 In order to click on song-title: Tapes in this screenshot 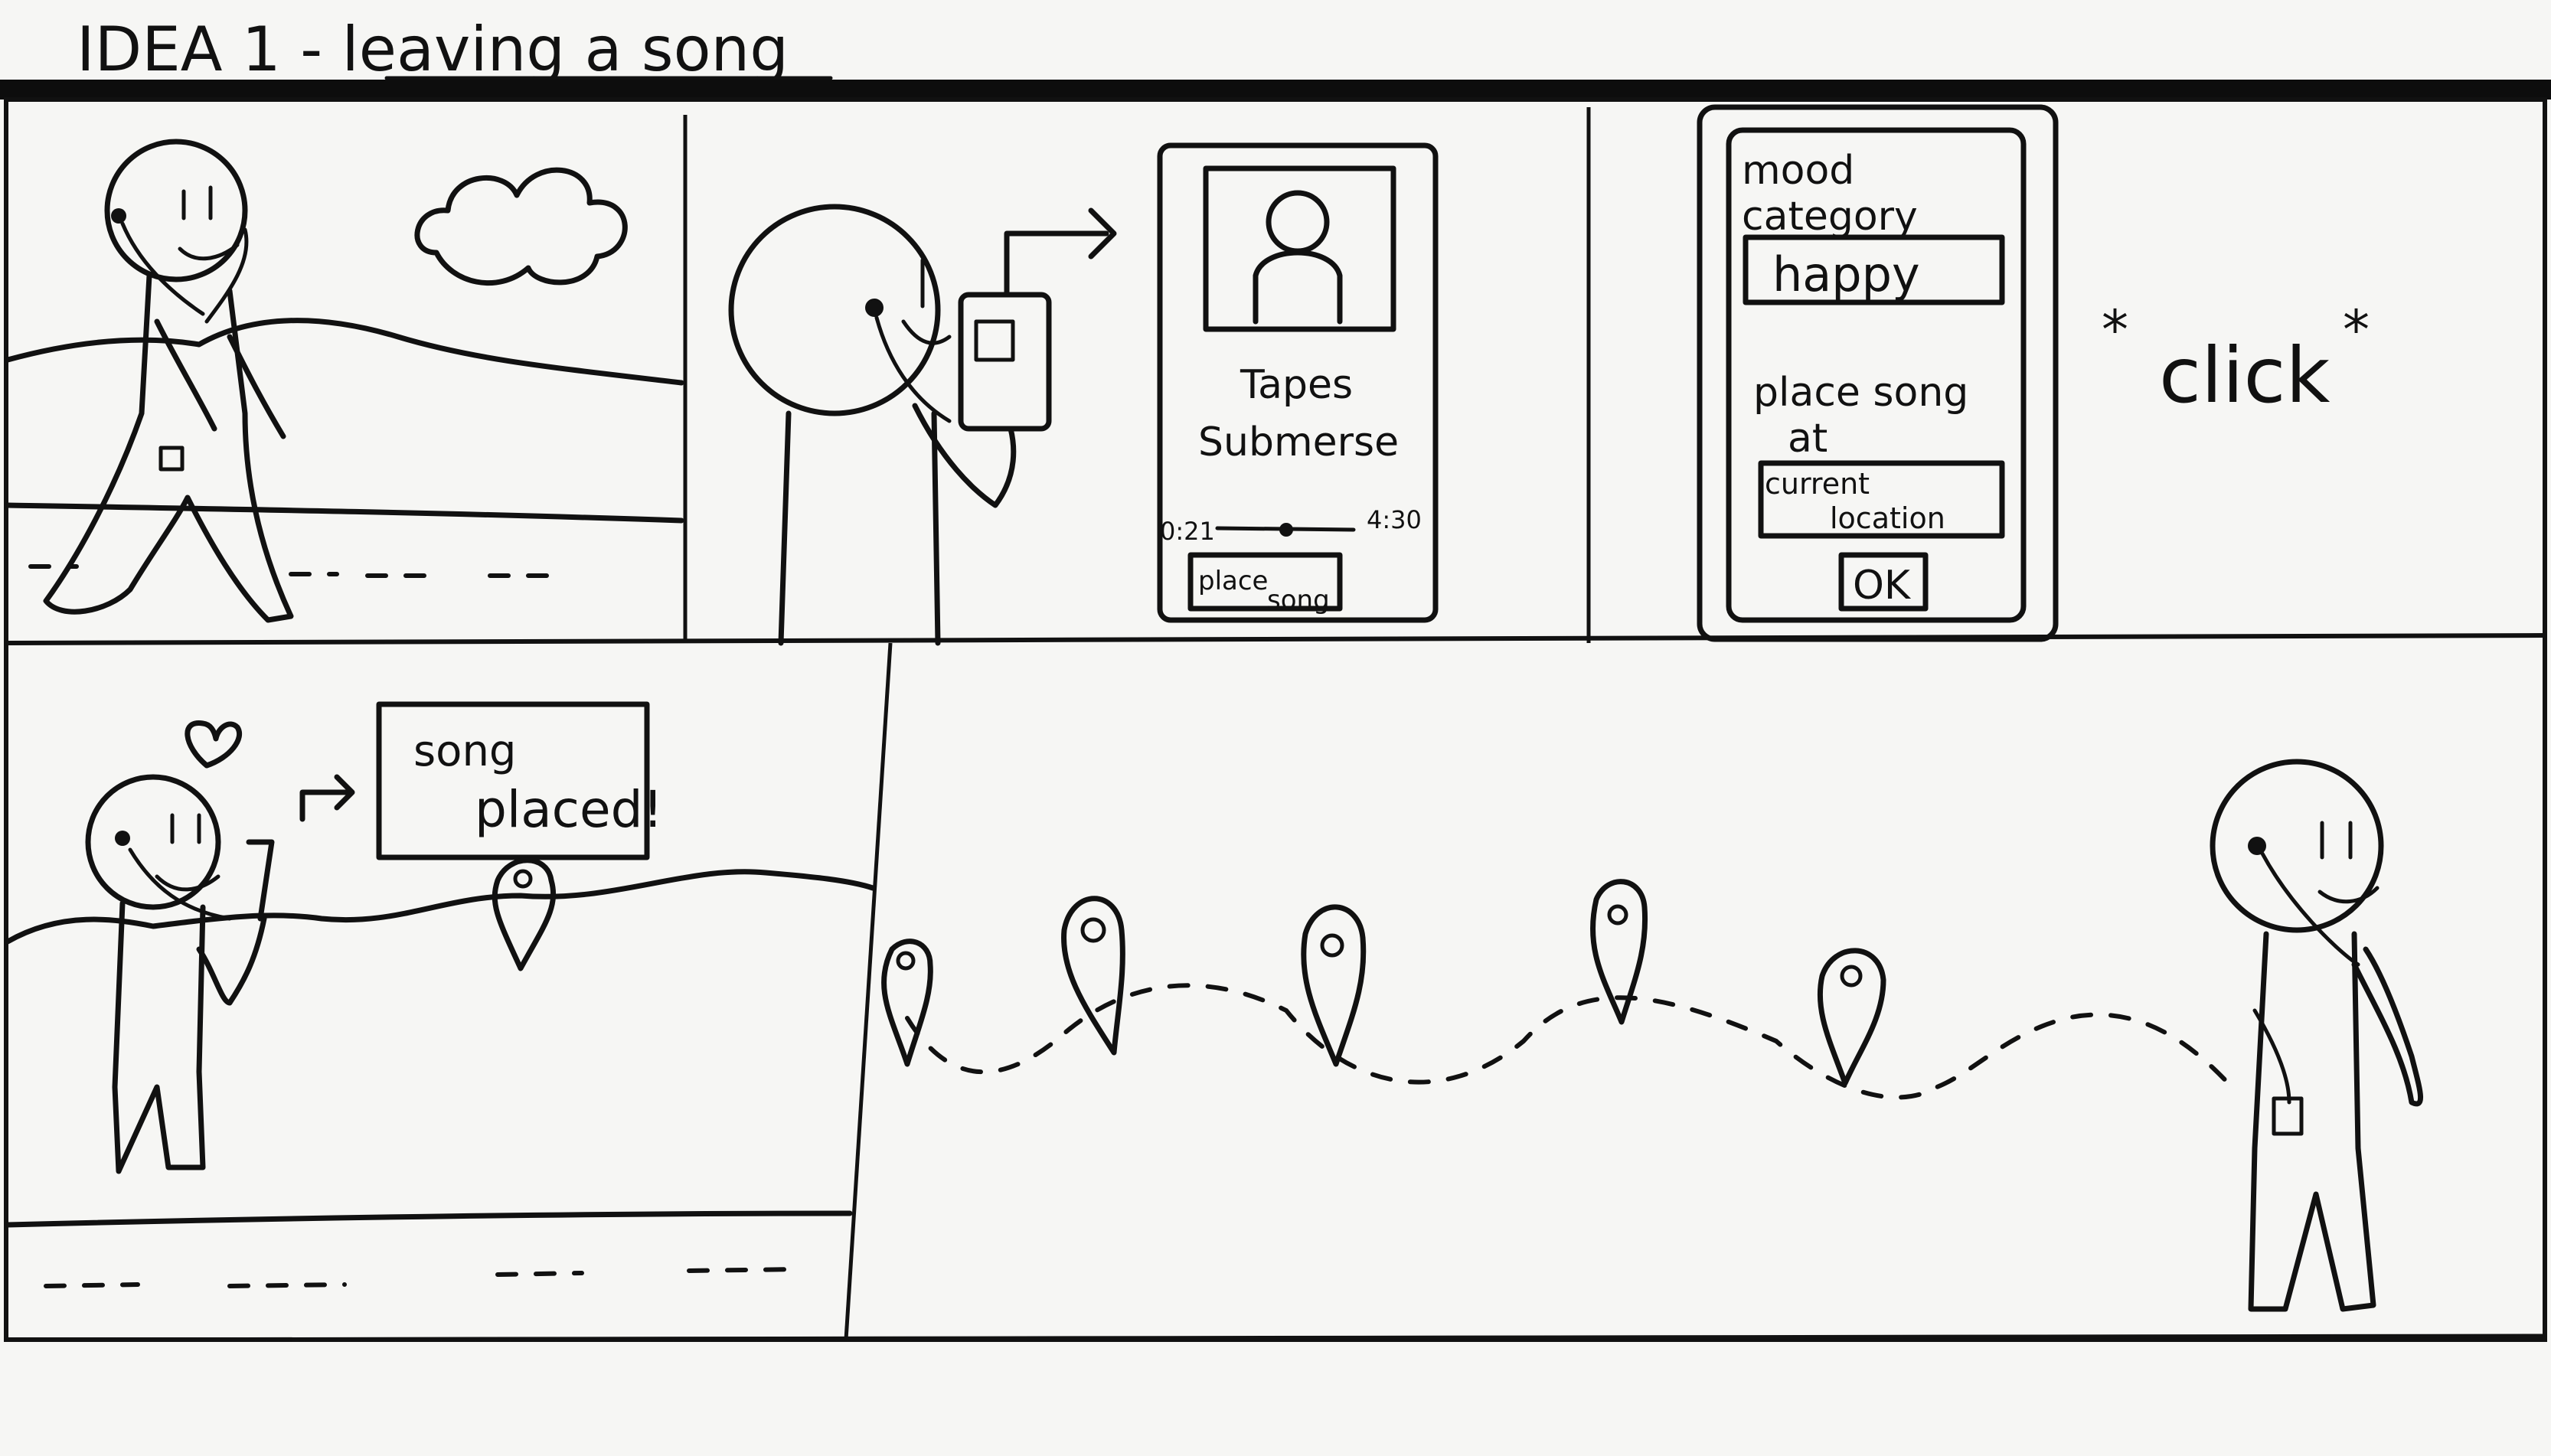, I will do `click(1296, 385)`.